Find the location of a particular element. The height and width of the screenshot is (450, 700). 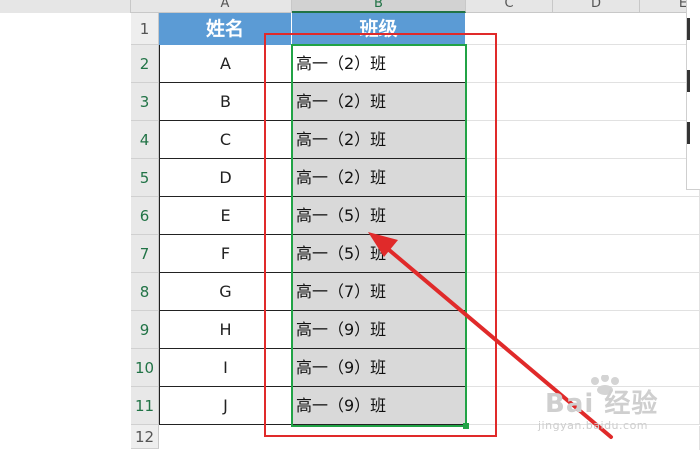

watermark-title: Bai 经验 is located at coordinates (602, 404).